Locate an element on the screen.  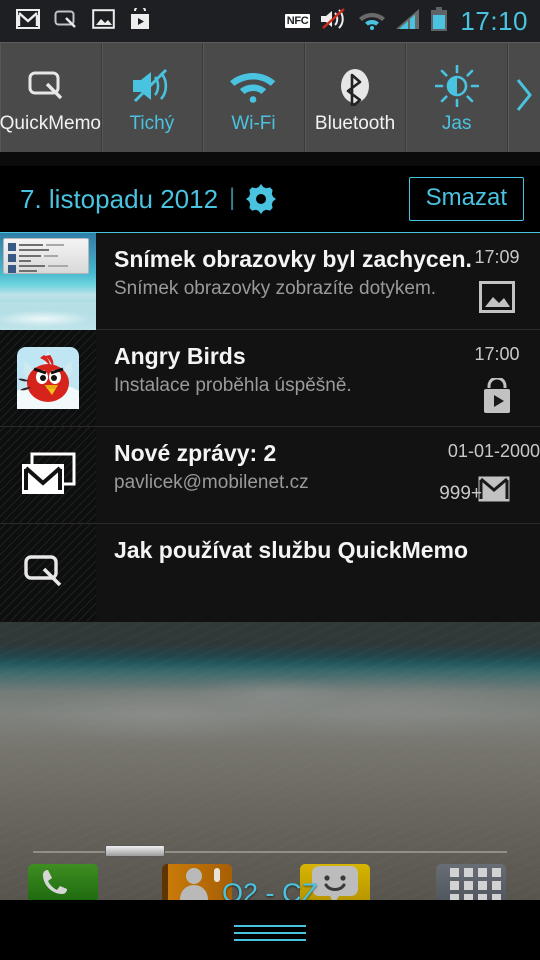
quick-setting-wifi: Wi-Fi is located at coordinates (254, 98).